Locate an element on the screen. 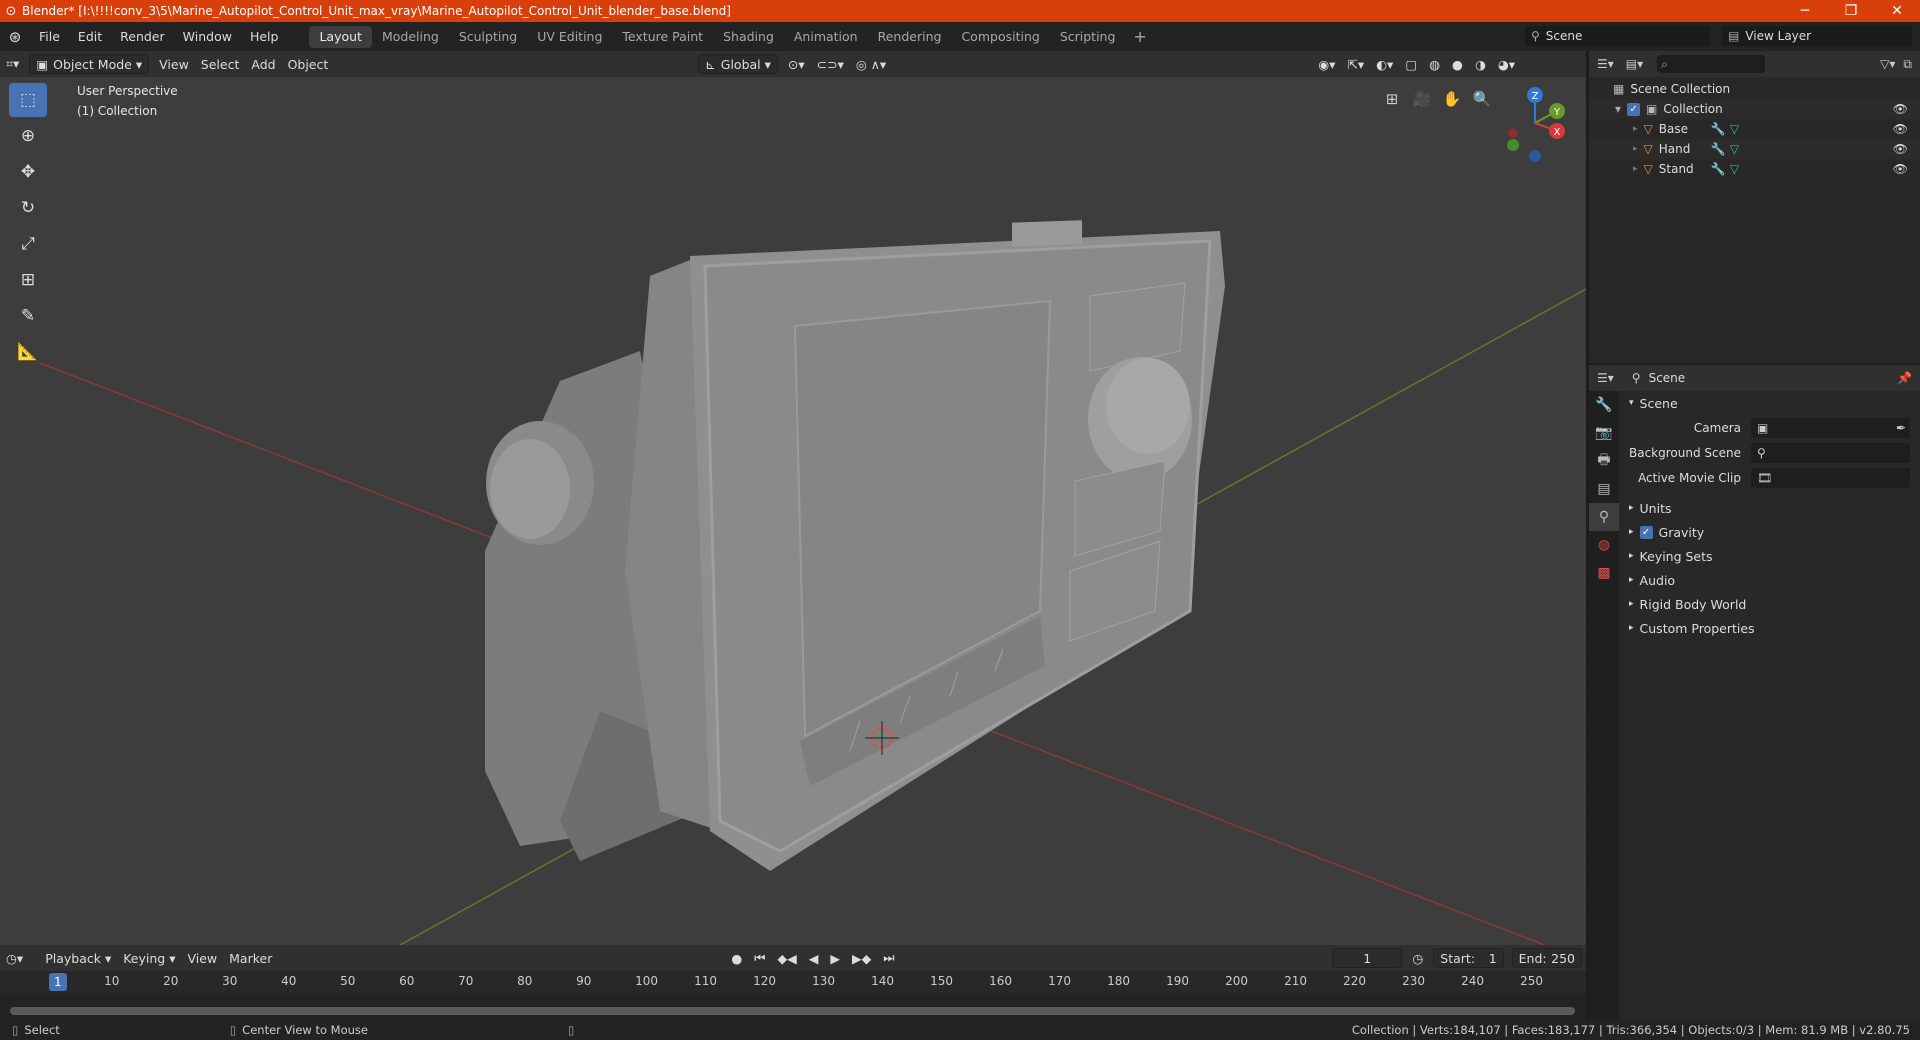 This screenshot has height=1040, width=1920. record-icon: ● is located at coordinates (736, 958).